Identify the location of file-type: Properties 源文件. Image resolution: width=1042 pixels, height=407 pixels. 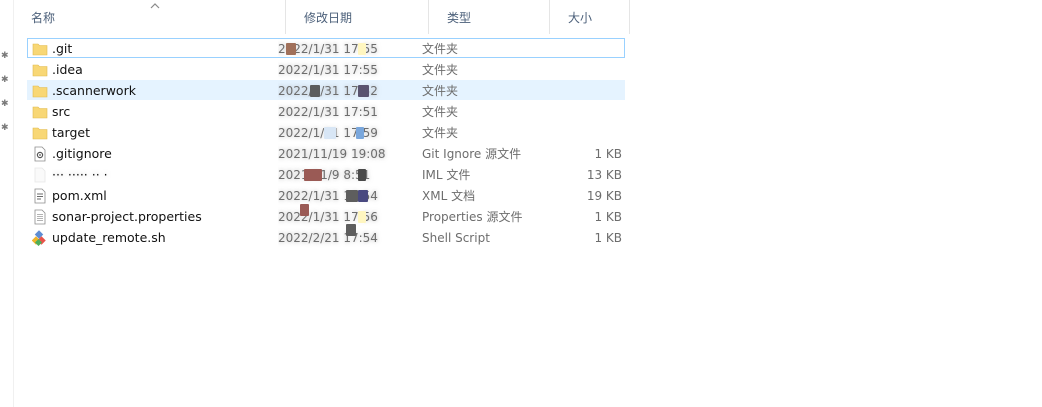
(472, 217).